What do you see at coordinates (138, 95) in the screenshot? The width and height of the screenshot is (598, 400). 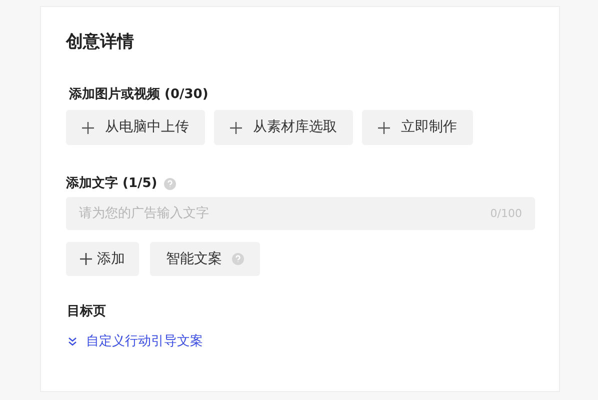 I see `field-label: 添加图片或视频 (0/30)` at bounding box center [138, 95].